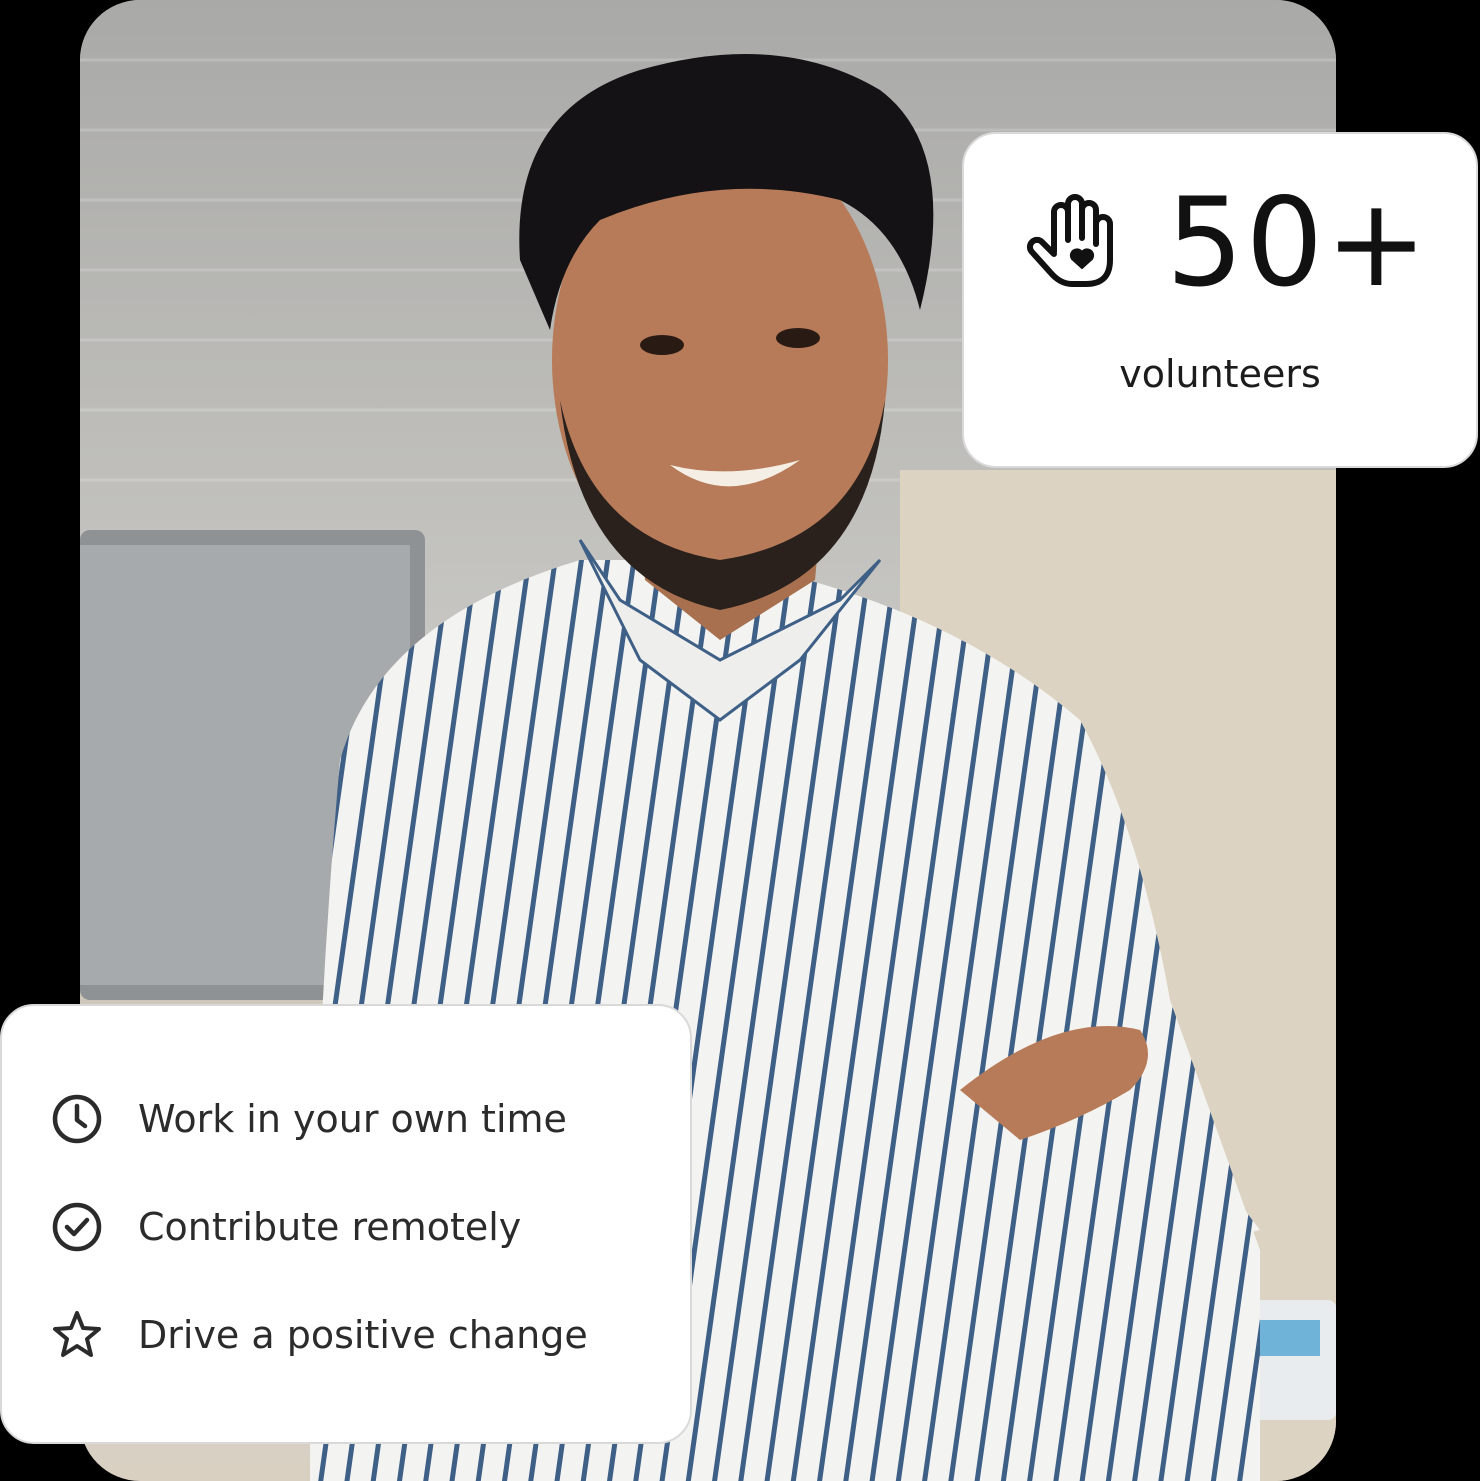  What do you see at coordinates (1298, 243) in the screenshot?
I see `stat-value: 50+` at bounding box center [1298, 243].